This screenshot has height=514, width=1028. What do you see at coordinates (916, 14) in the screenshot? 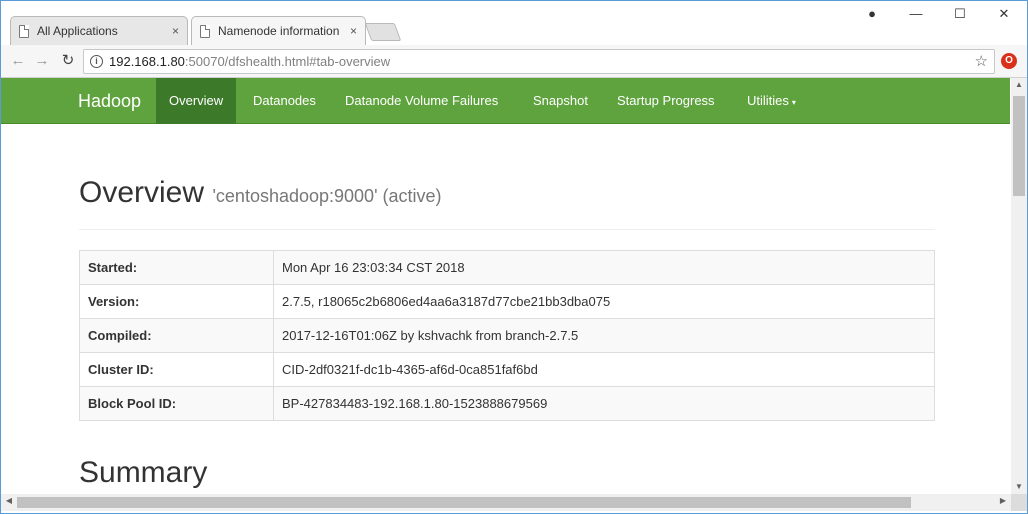
I see `minimize-button: —` at bounding box center [916, 14].